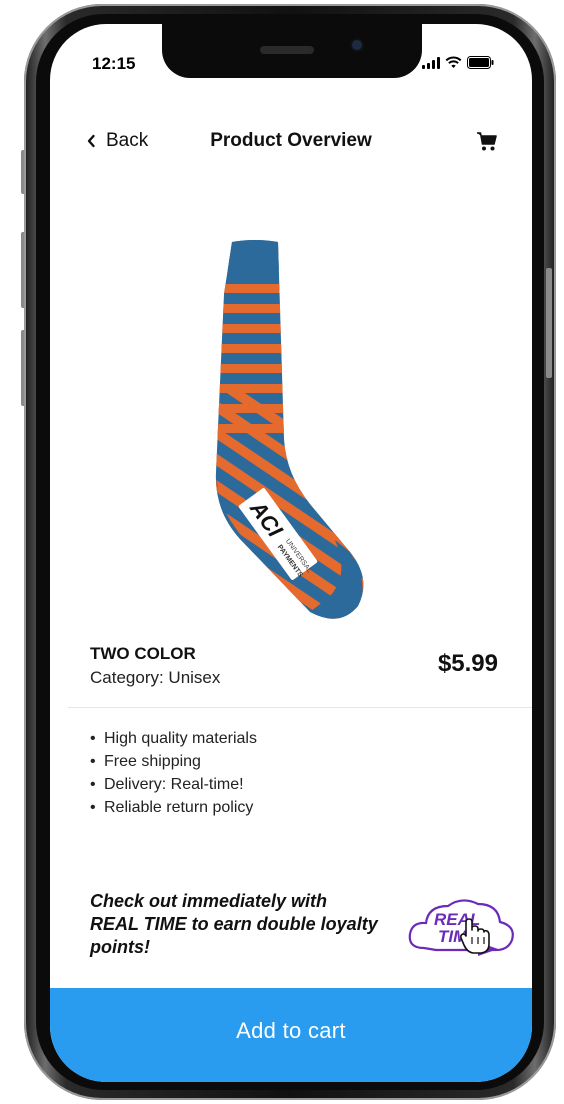  I want to click on product-category: Category: Unisex, so click(155, 677).